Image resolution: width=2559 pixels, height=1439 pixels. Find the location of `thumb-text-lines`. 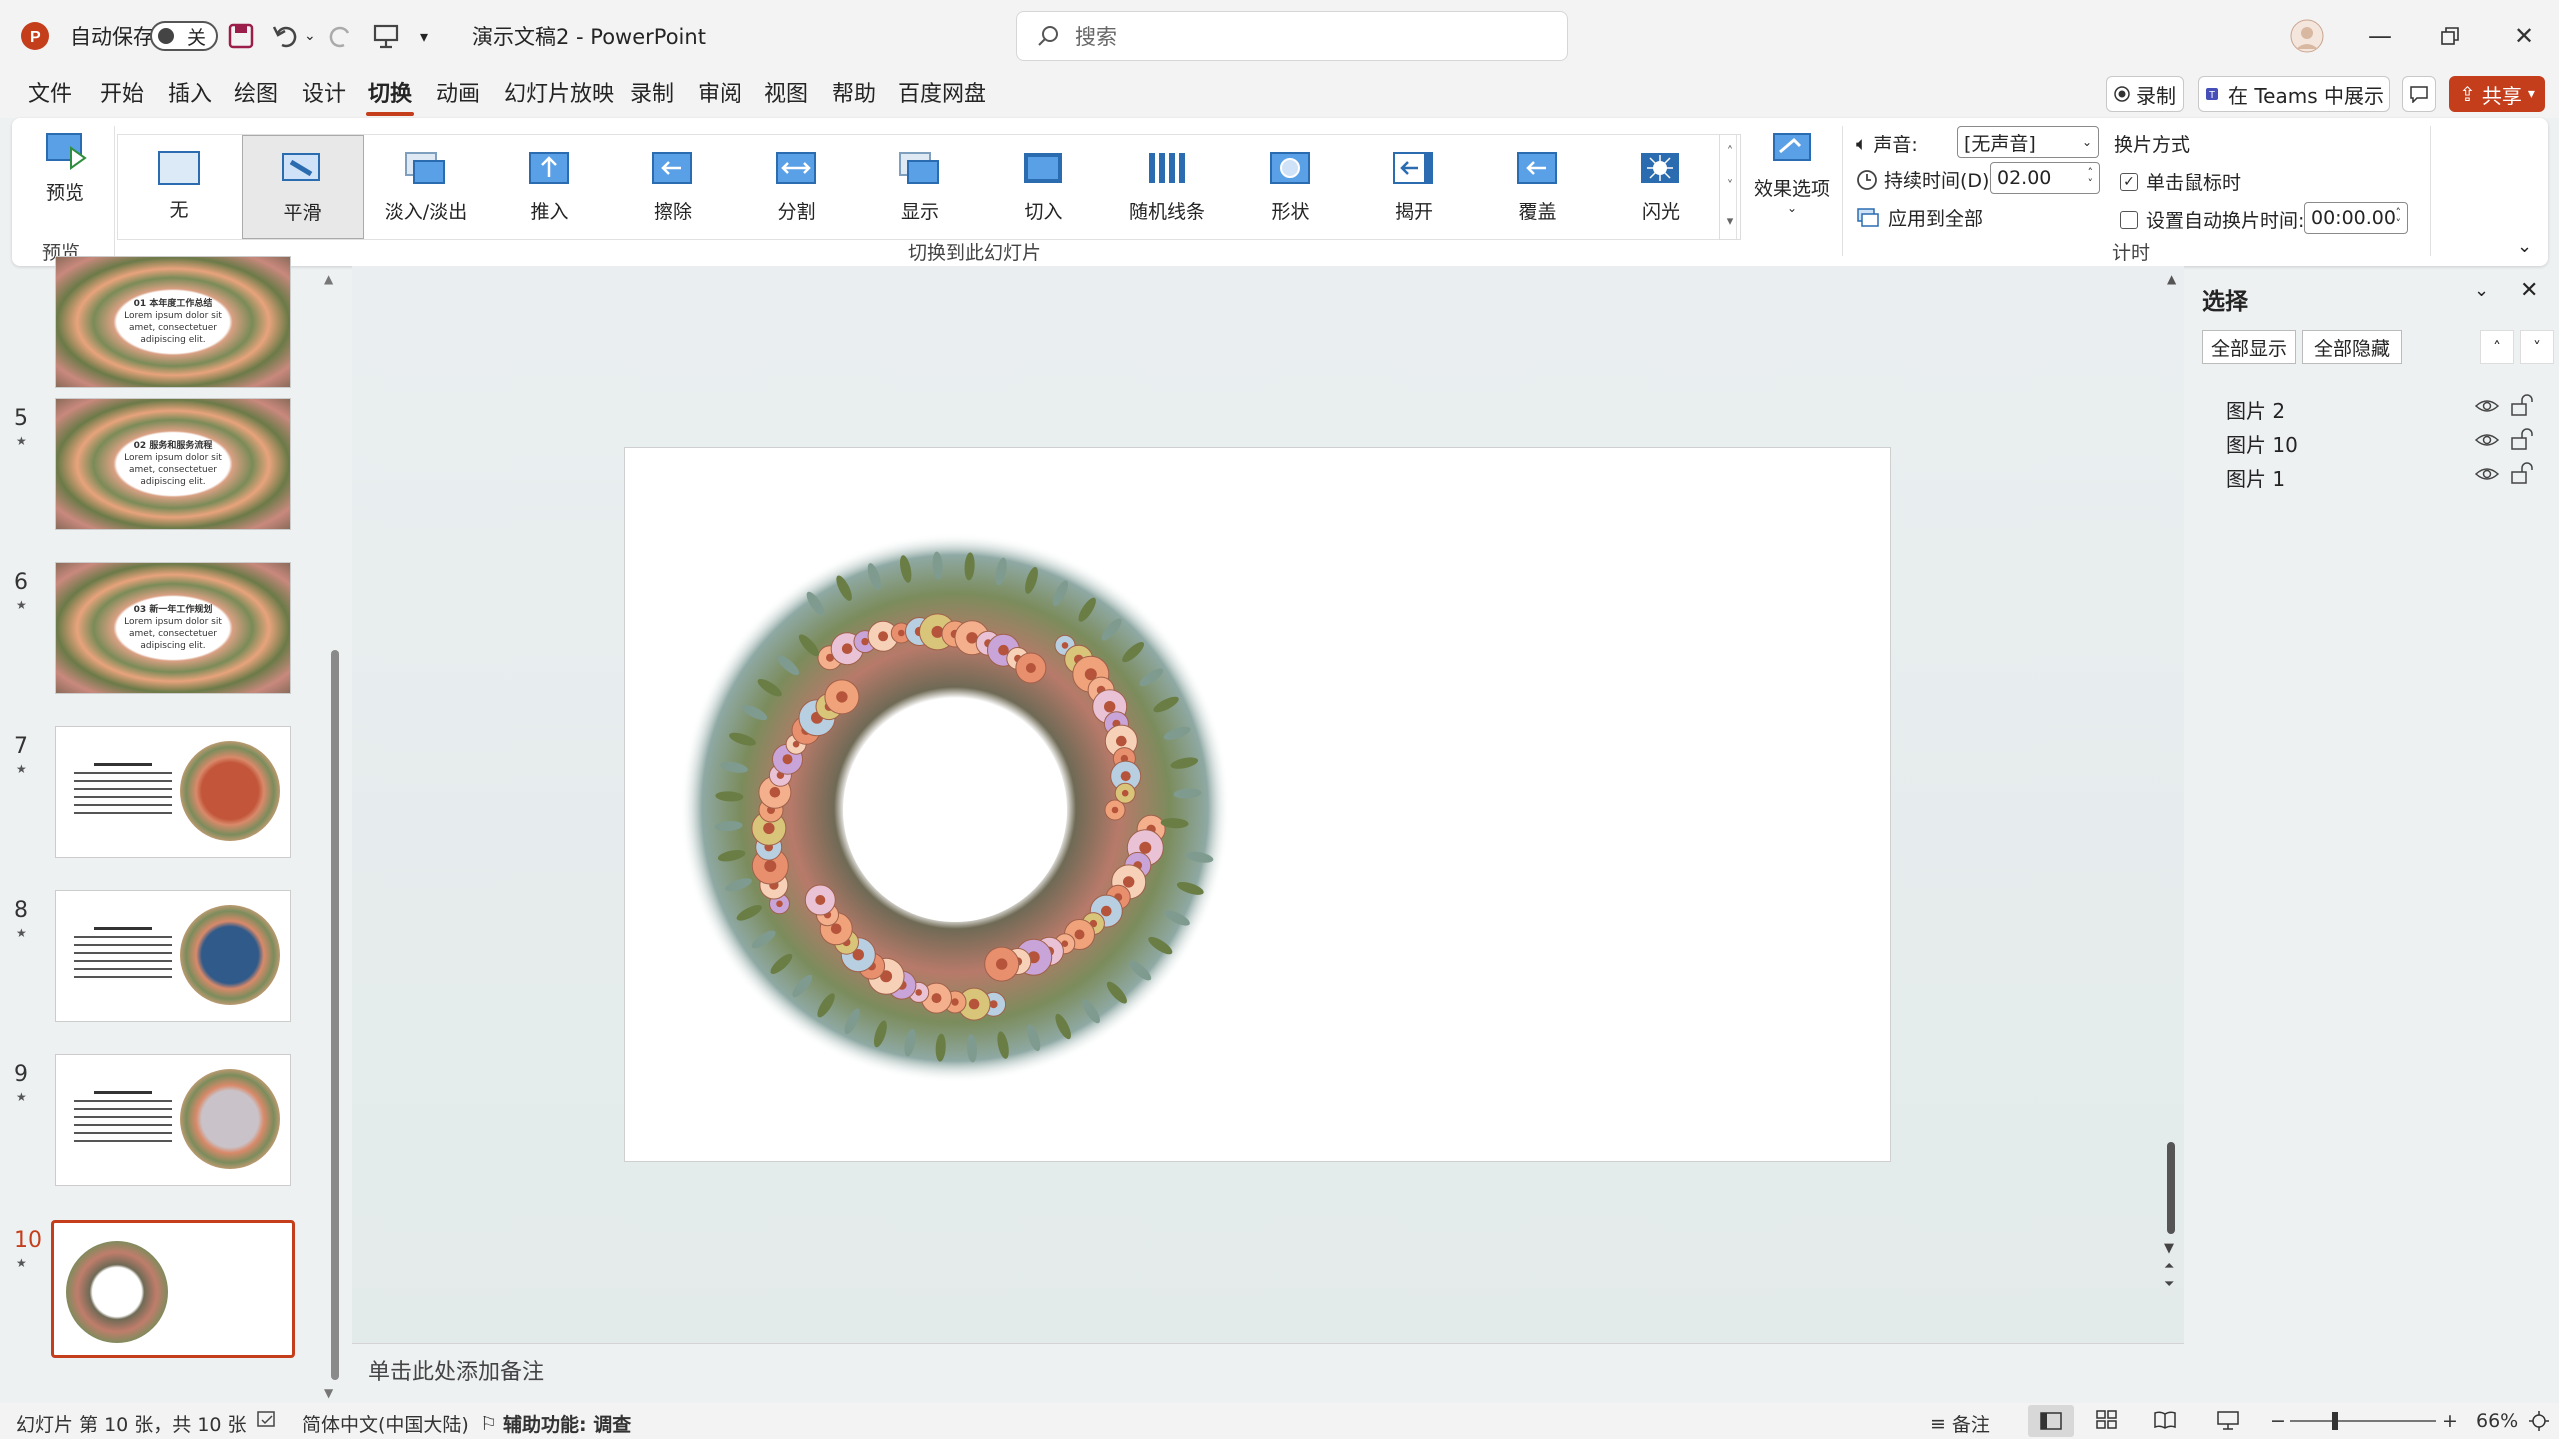

thumb-text-lines is located at coordinates (123, 1119).